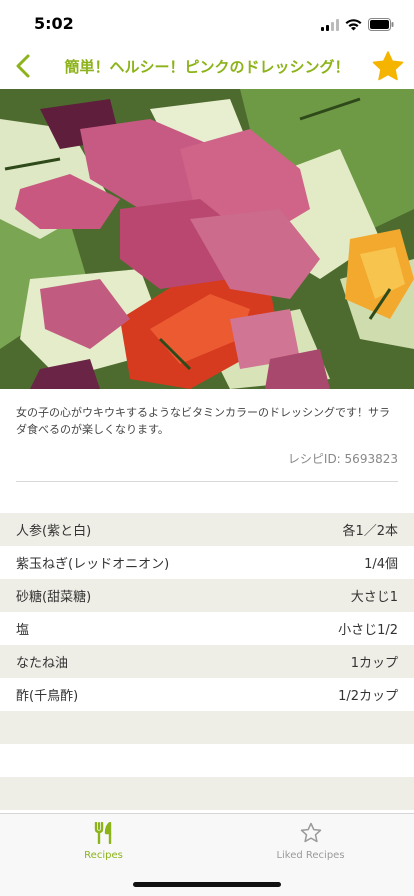 This screenshot has width=414, height=896. Describe the element at coordinates (381, 564) in the screenshot. I see `ingredient-amount: 1/4個` at that location.